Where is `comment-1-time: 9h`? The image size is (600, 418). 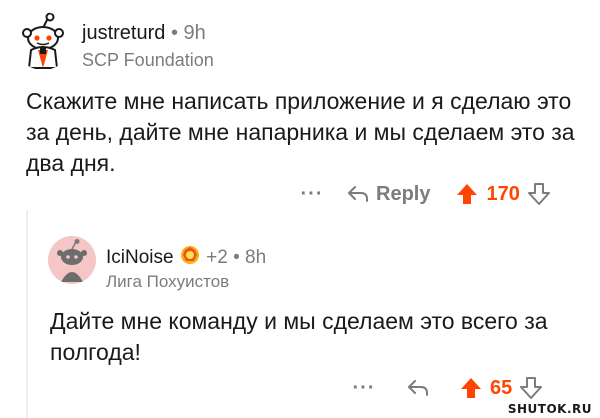
comment-1-time: 9h is located at coordinates (194, 33).